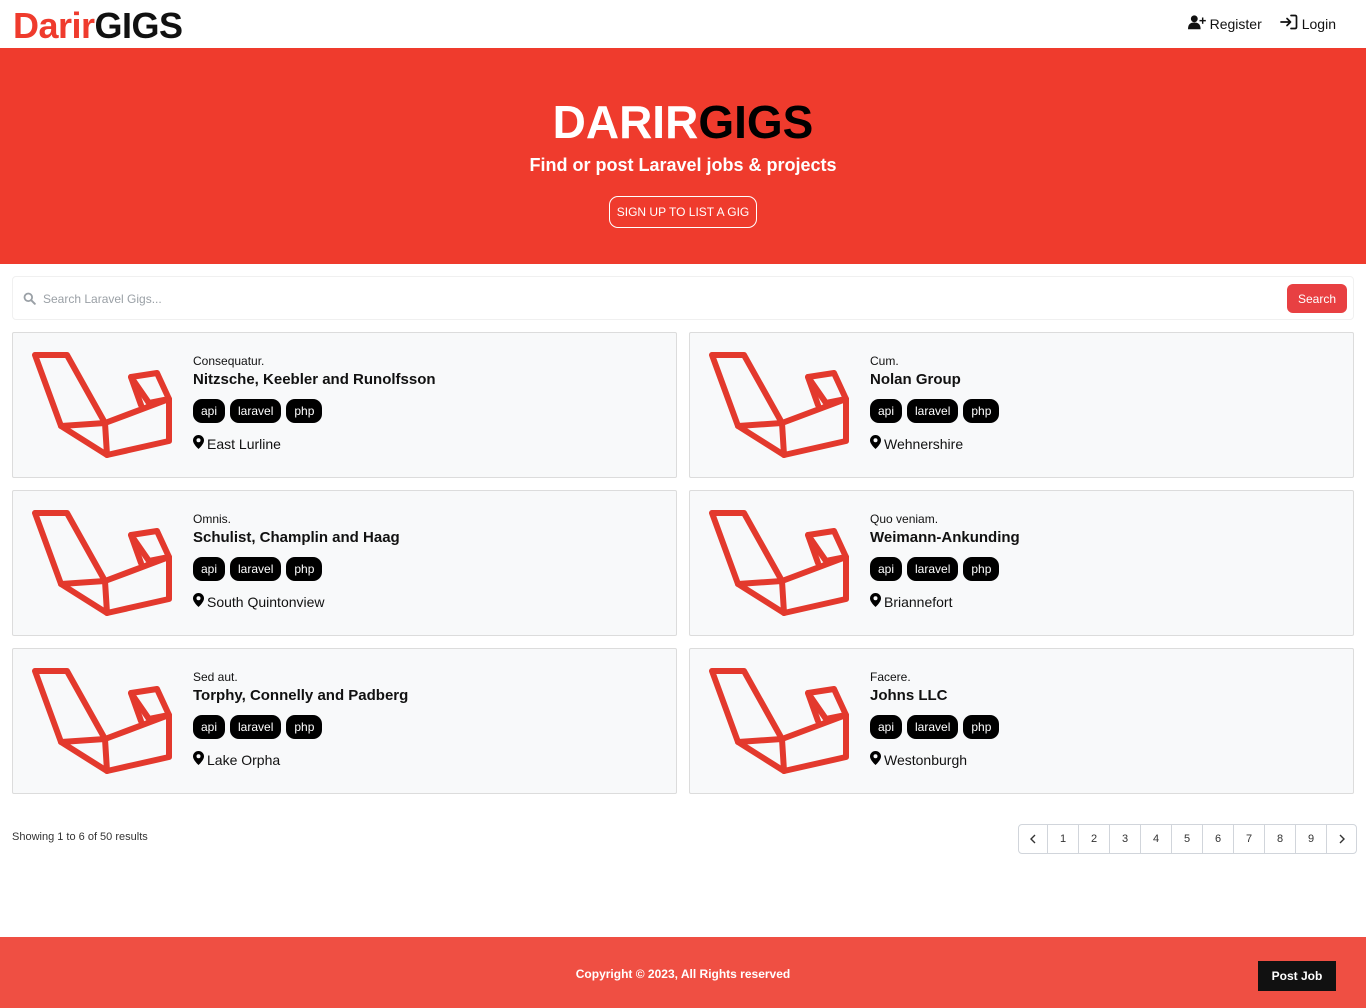 The width and height of the screenshot is (1366, 1008). I want to click on next-page-button, so click(1341, 839).